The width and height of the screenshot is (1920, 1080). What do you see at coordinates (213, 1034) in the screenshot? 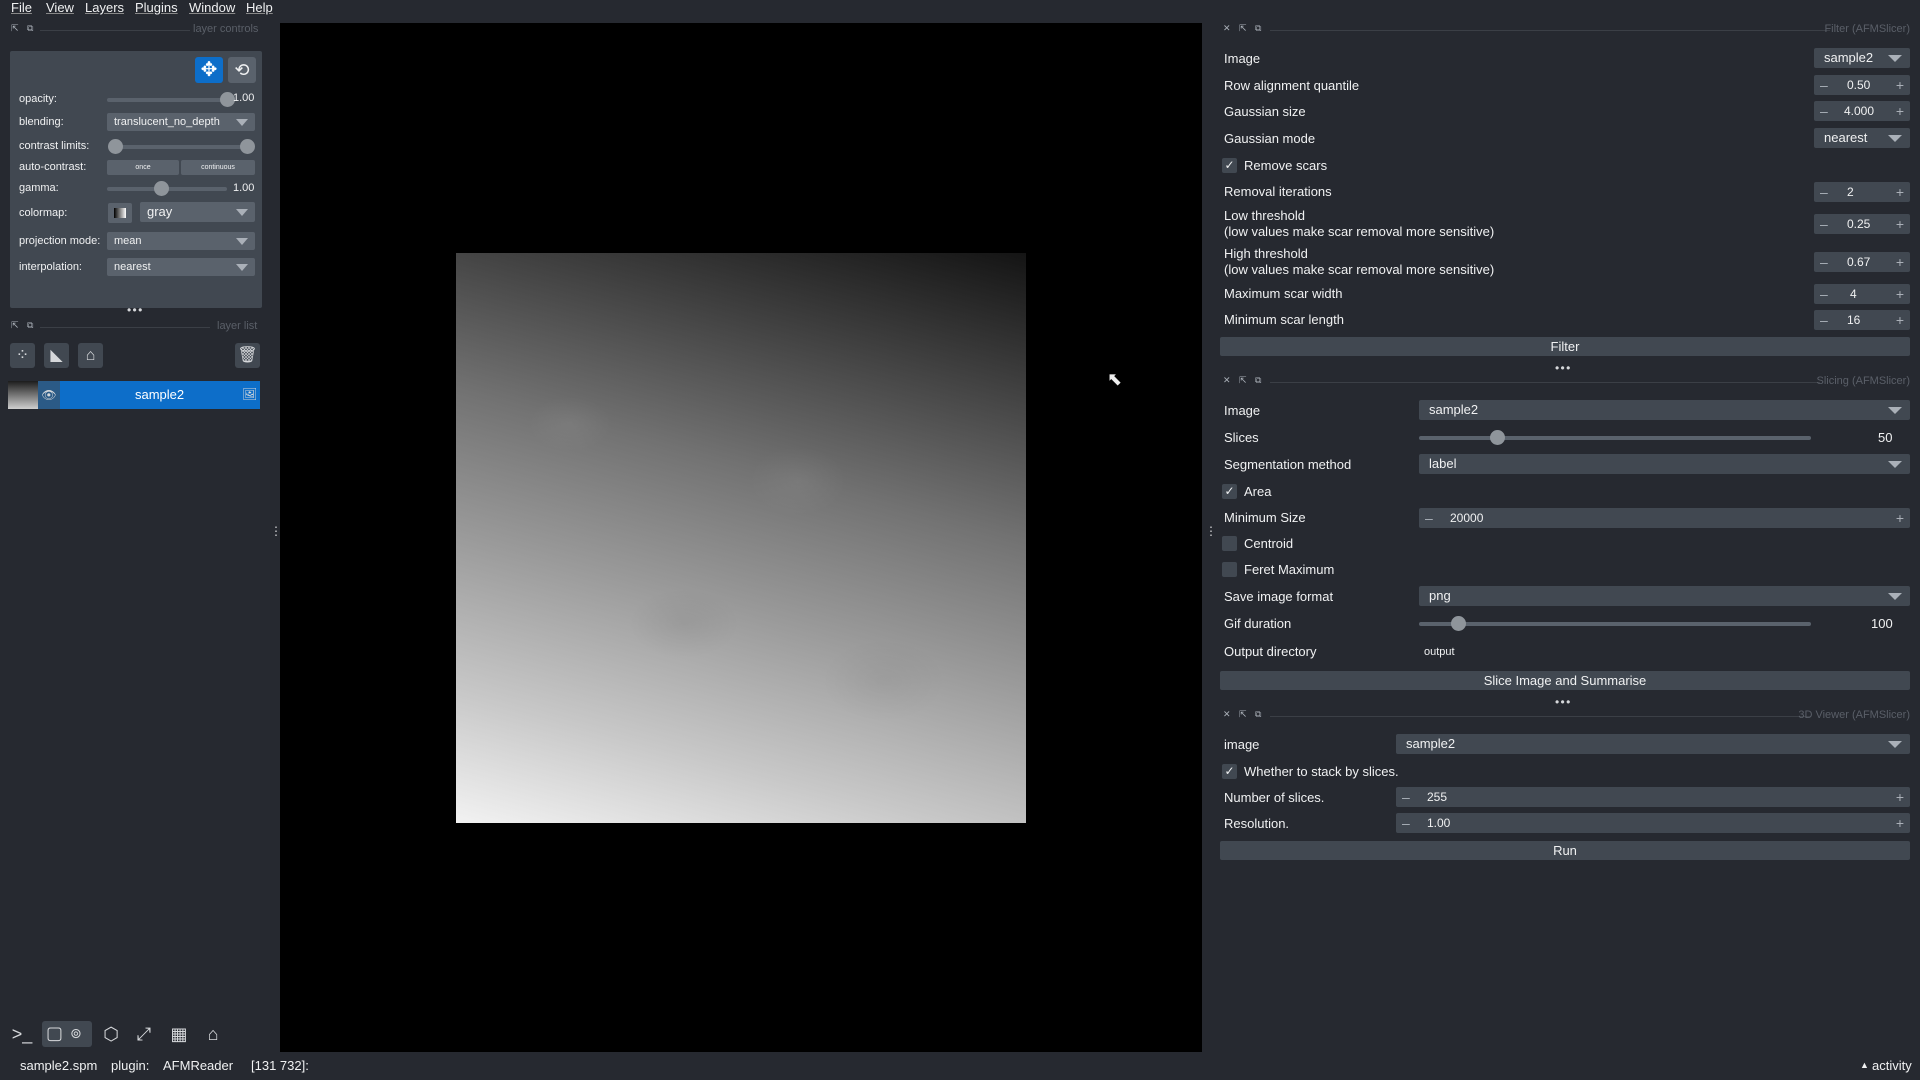
I see `home-icon: ⌂` at bounding box center [213, 1034].